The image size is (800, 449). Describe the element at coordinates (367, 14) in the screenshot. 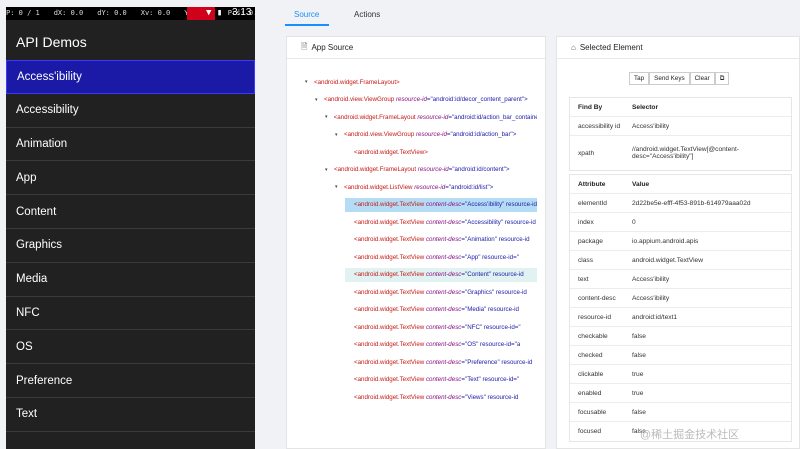

I see `tab-actions: Actions` at that location.